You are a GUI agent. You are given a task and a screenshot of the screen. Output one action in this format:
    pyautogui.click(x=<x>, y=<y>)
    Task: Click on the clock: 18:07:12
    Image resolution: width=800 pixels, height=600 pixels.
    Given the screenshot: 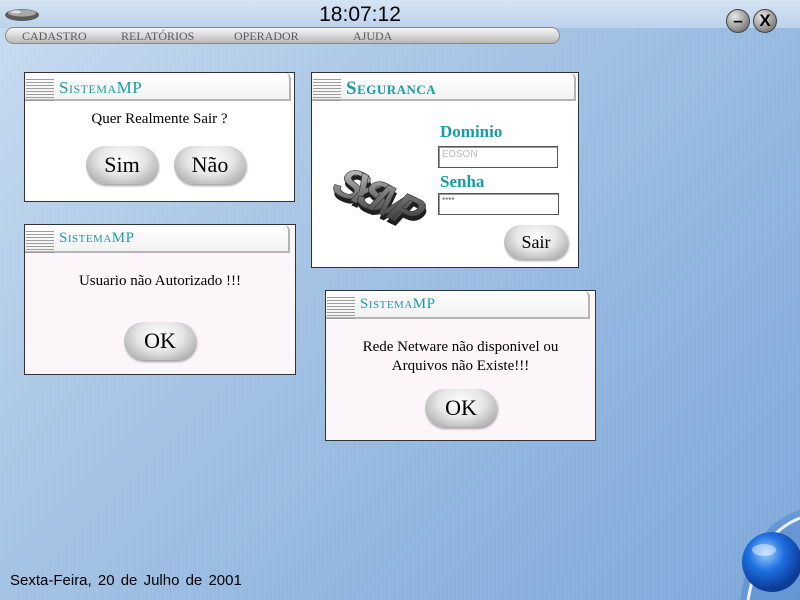 What is the action you would take?
    pyautogui.click(x=360, y=14)
    